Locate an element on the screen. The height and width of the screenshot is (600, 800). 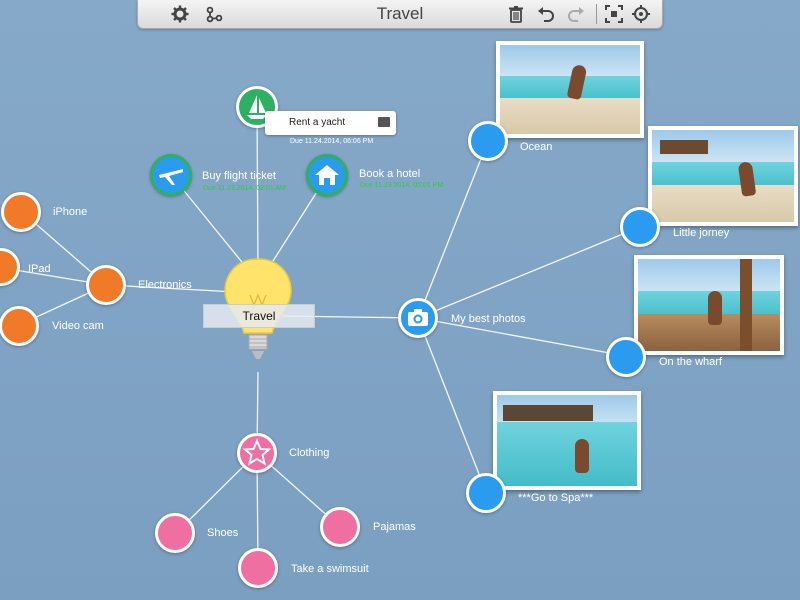
airplane-icon is located at coordinates (171, 177).